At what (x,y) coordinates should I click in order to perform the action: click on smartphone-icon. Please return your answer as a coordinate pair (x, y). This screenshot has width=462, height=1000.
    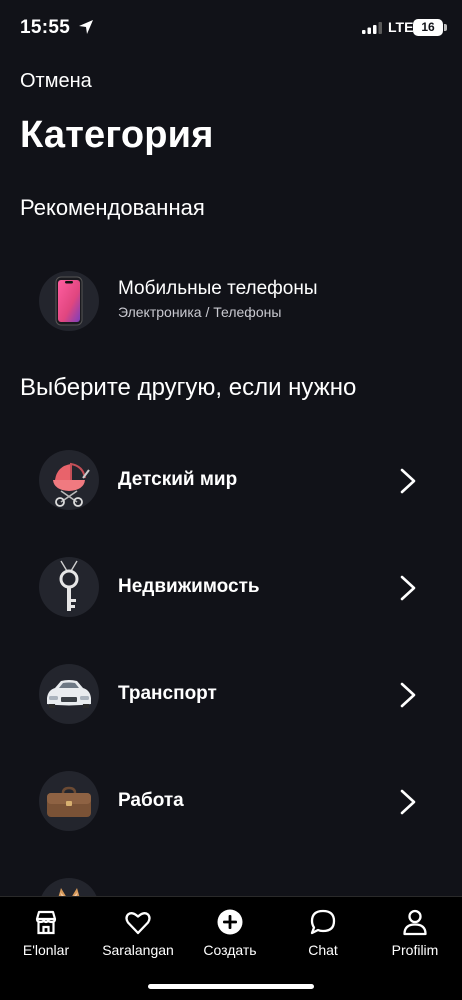
    Looking at the image, I should click on (69, 301).